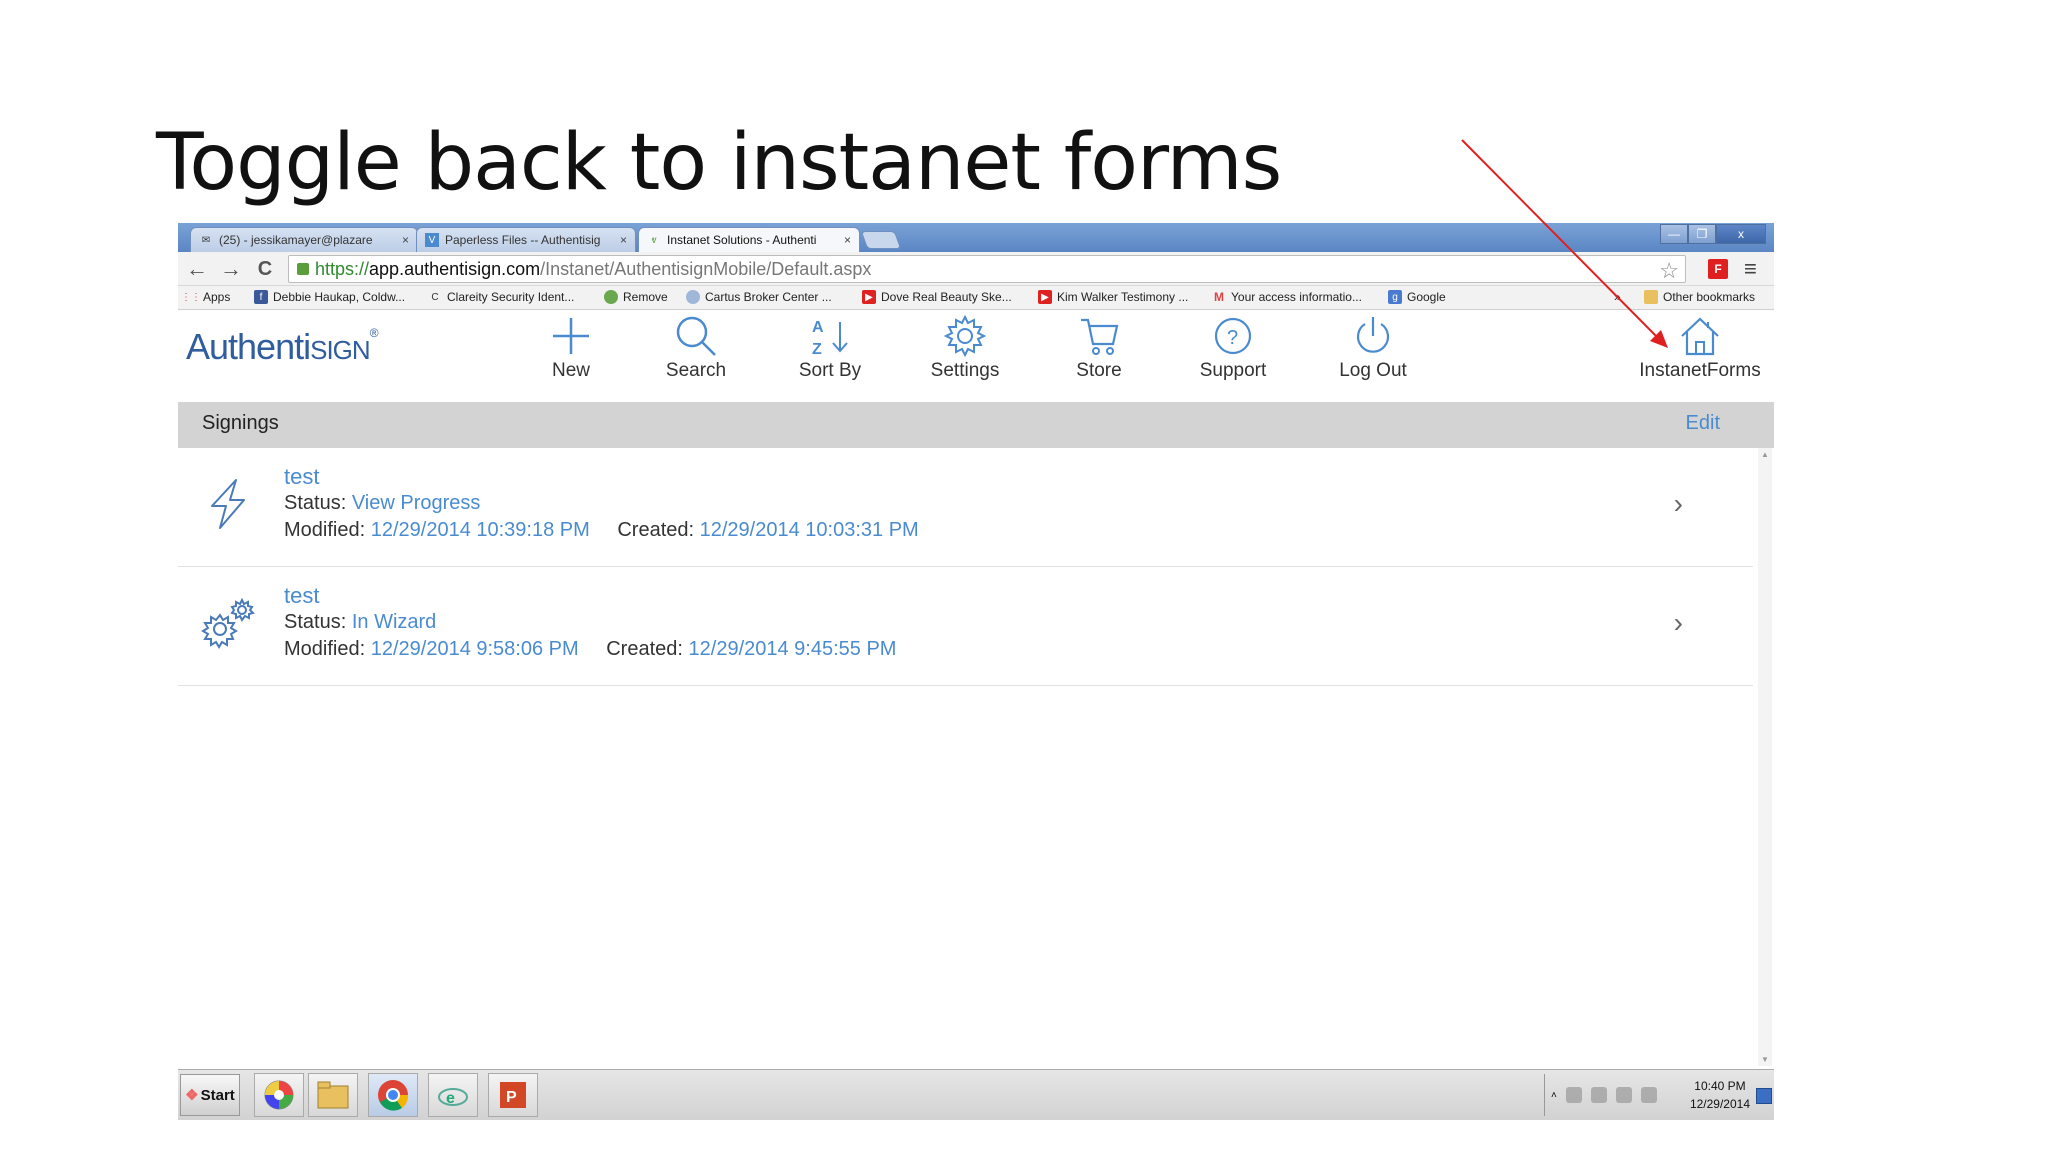 The image size is (2048, 1152). What do you see at coordinates (1669, 271) in the screenshot?
I see `star-icon: ☆` at bounding box center [1669, 271].